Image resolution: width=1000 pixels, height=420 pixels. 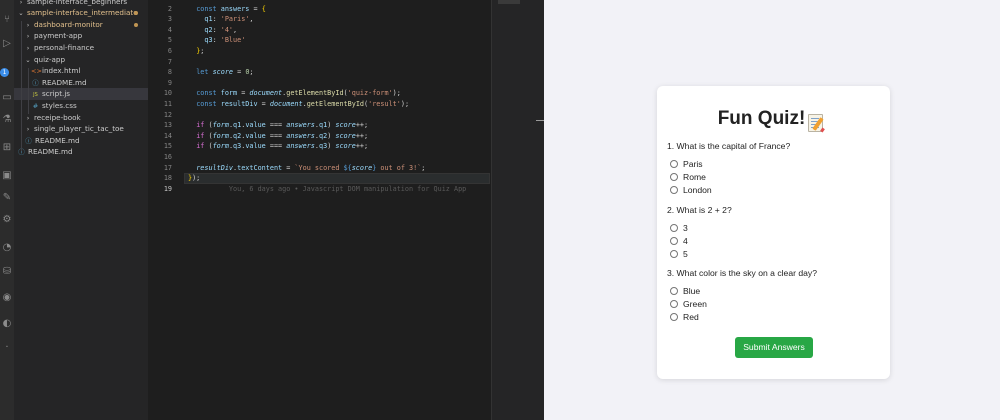 I want to click on tree-item-label: dashboard-monitor, so click(x=68, y=24).